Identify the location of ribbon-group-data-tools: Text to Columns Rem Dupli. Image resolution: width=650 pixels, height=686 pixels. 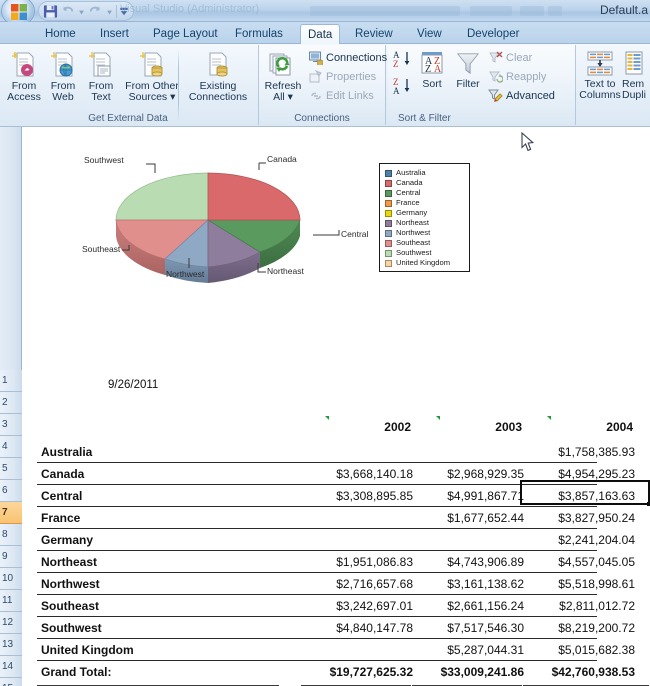
(614, 85).